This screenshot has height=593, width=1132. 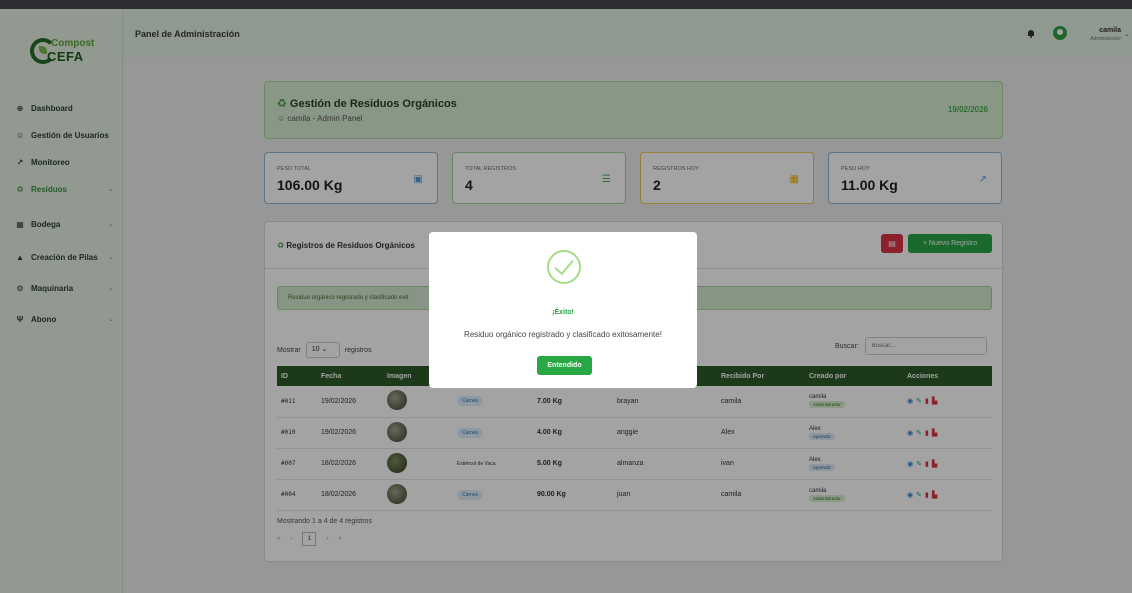 I want to click on confirm-button: Entendido, so click(x=564, y=365).